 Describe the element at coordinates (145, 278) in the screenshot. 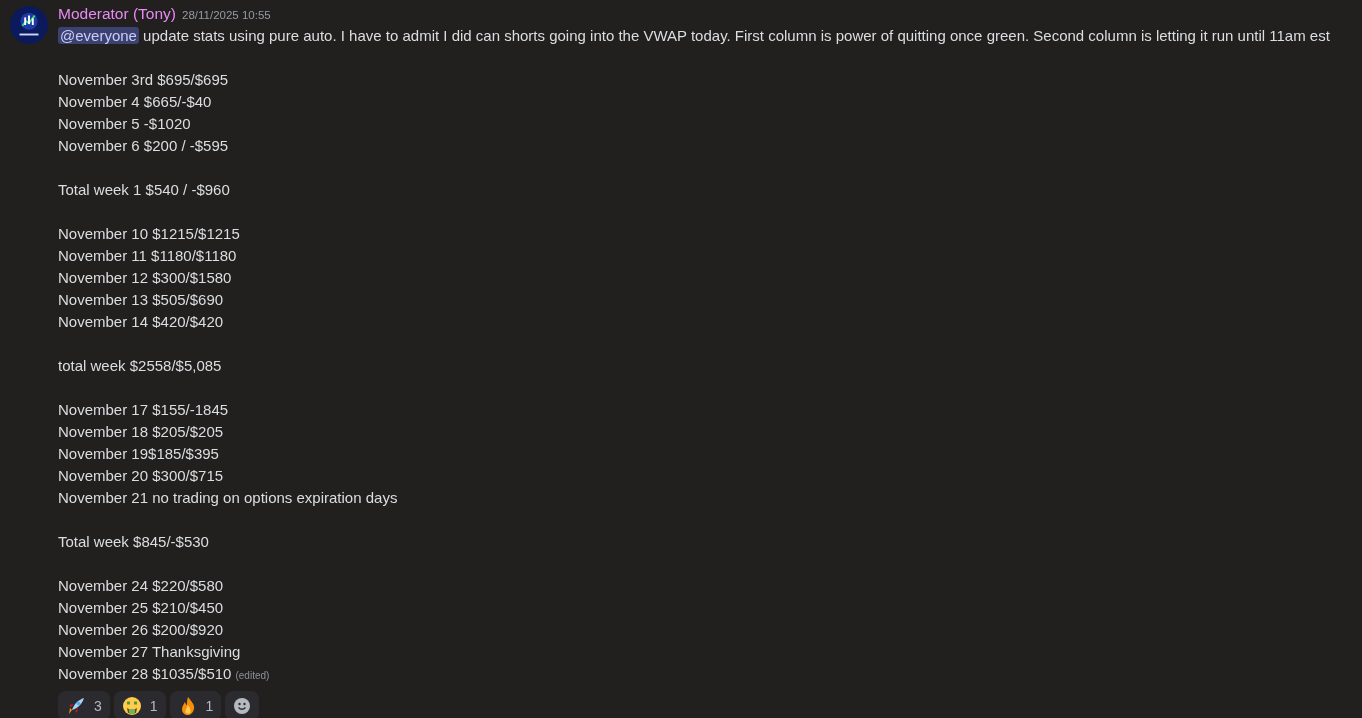

I see `message-line: November 12 $300/$1580` at that location.